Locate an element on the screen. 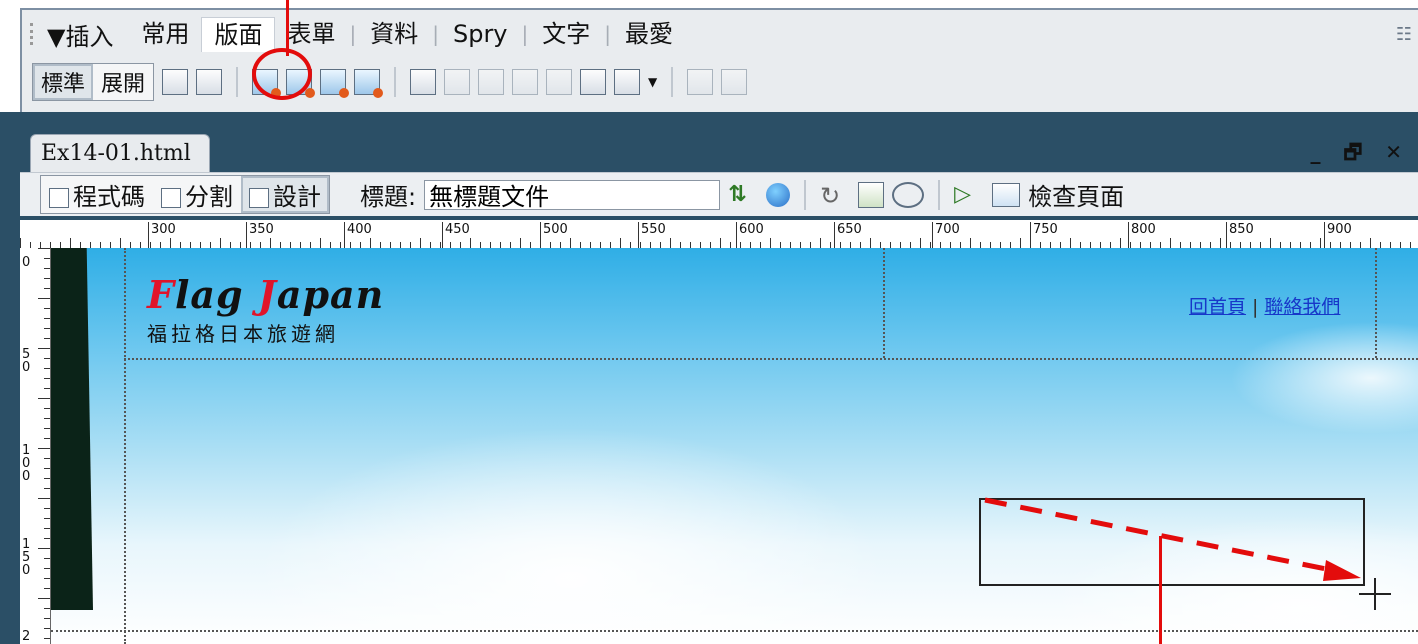  preview-in-browser-icon is located at coordinates (778, 194).